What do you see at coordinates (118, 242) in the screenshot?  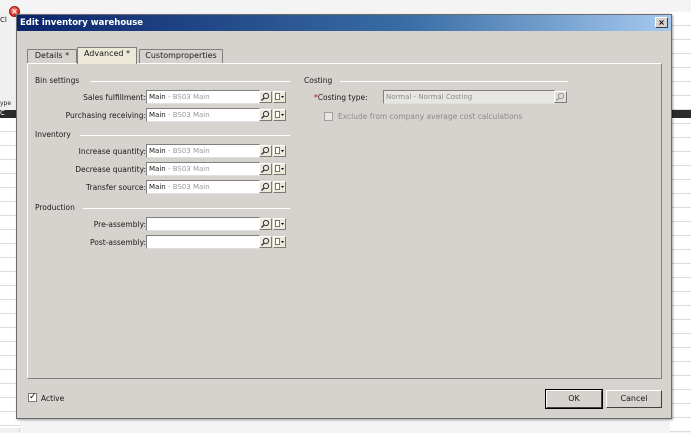 I see `label-post-assembly: Post-assembly:` at bounding box center [118, 242].